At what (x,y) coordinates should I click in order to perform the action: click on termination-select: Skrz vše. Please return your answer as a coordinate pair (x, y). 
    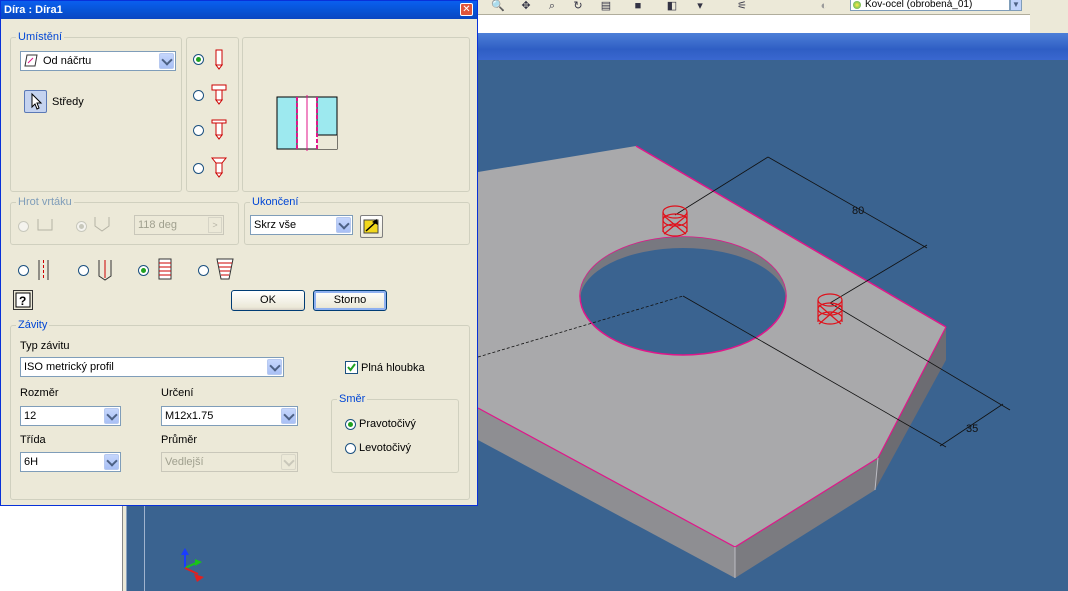
    Looking at the image, I should click on (301, 225).